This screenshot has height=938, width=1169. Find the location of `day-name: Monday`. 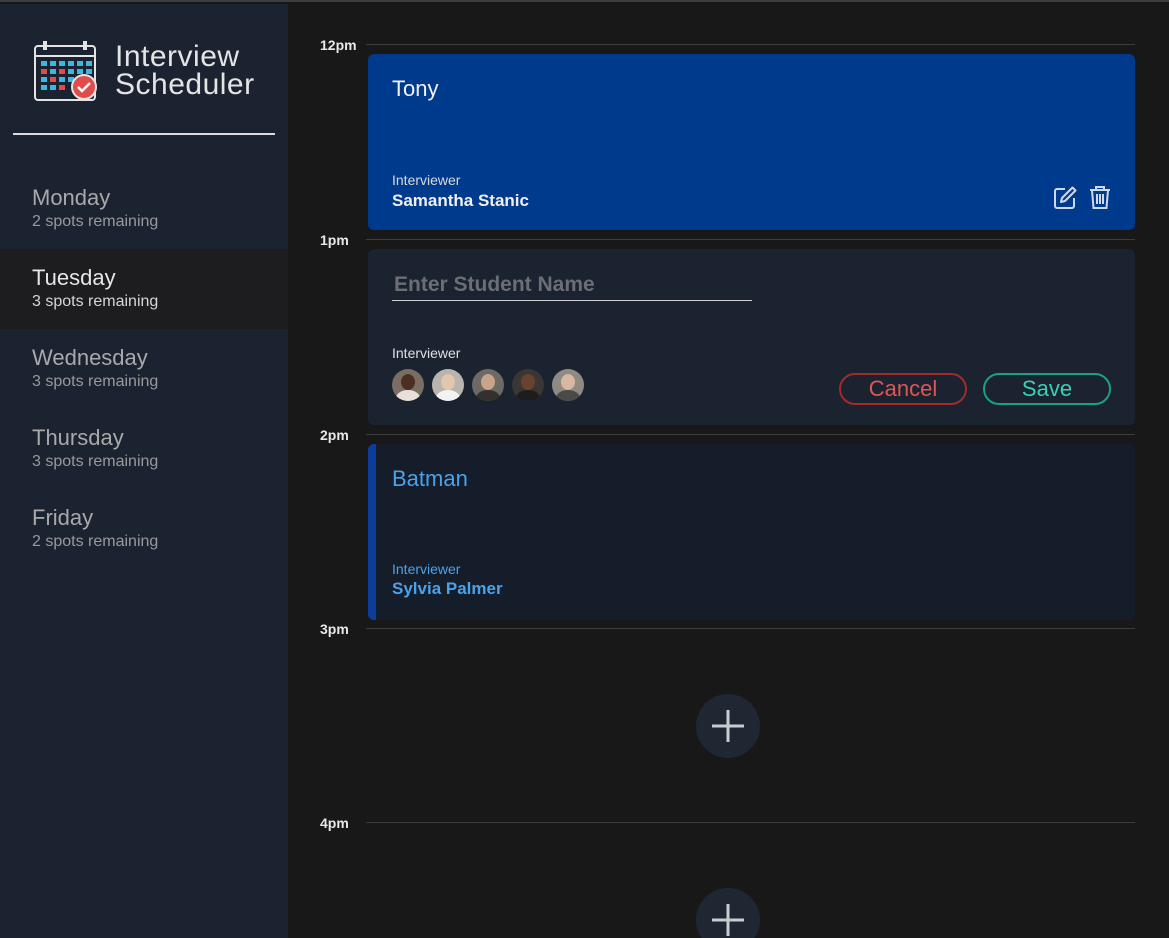

day-name: Monday is located at coordinates (71, 197).